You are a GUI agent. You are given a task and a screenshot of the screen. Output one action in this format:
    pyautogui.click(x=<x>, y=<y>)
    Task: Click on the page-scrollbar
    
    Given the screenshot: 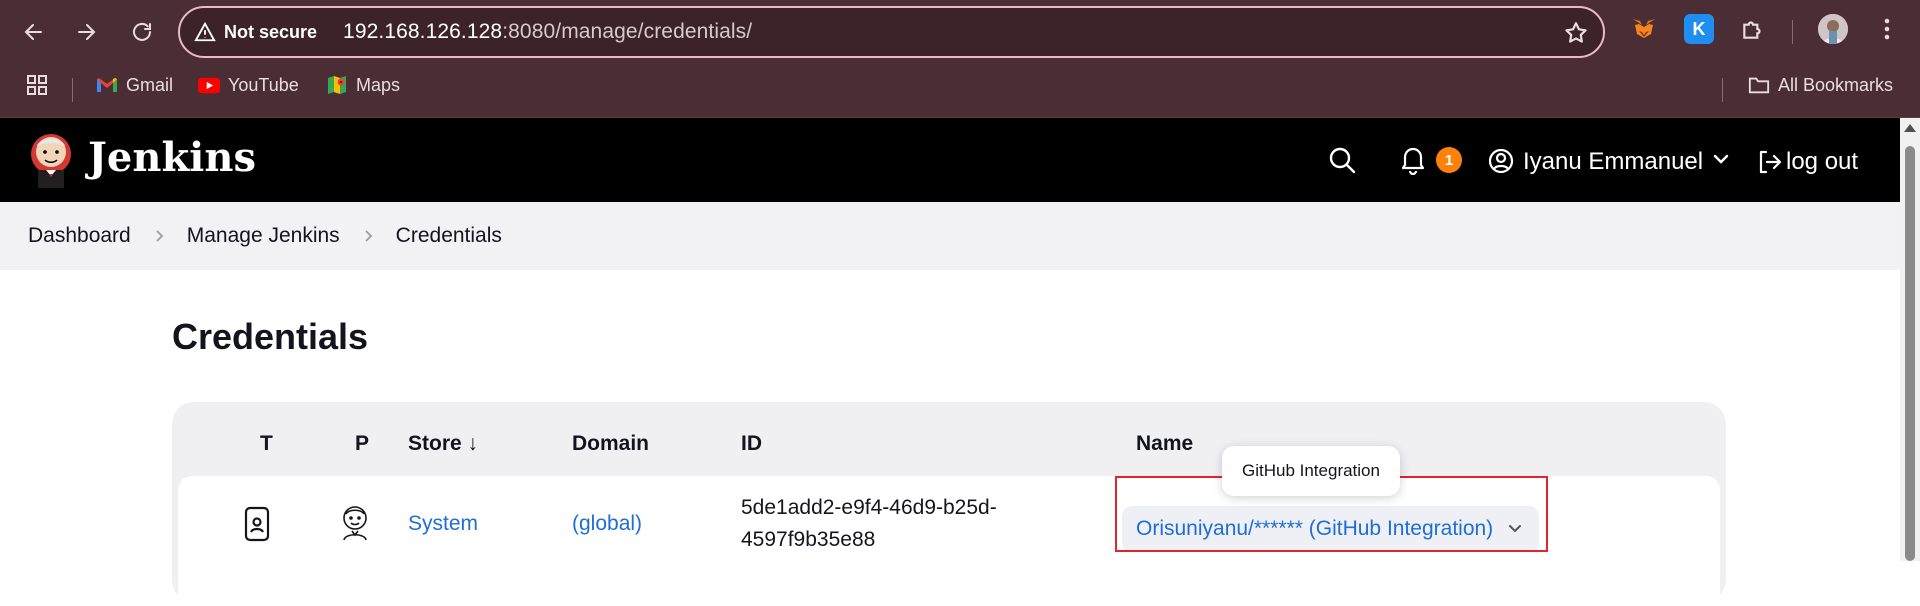 What is the action you would take?
    pyautogui.click(x=1910, y=339)
    